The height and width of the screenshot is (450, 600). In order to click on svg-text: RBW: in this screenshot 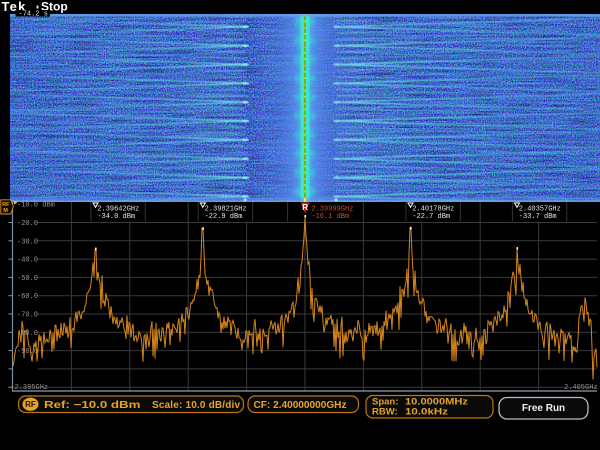, I will do `click(385, 412)`.